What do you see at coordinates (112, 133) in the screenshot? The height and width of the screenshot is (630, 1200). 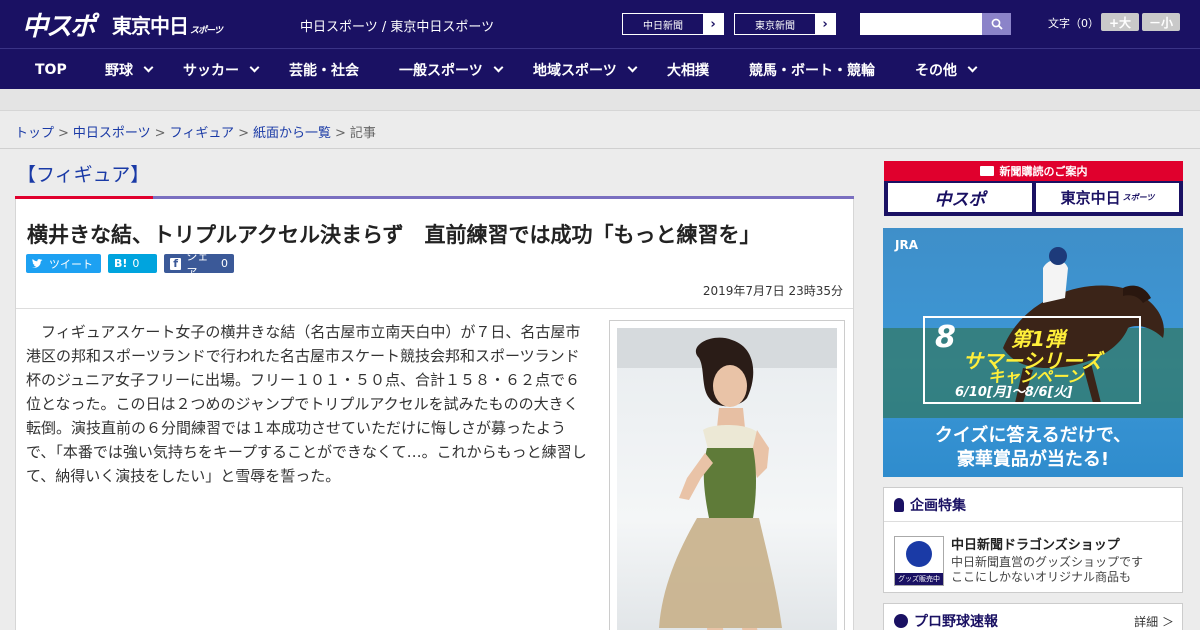 I see `breadcrumb-chunichi-sports: 中日スポーツ` at bounding box center [112, 133].